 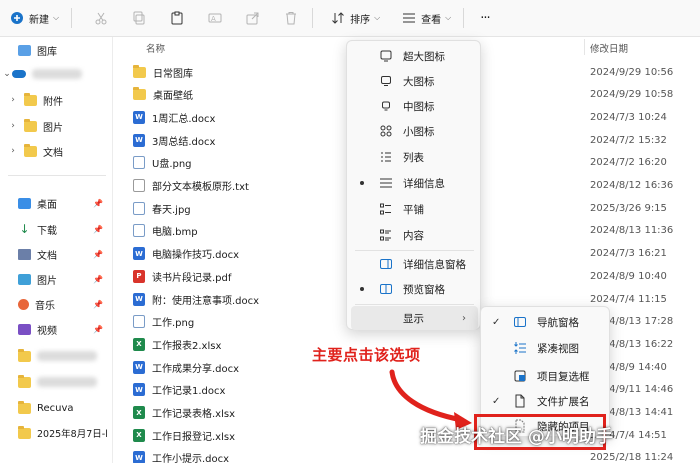 What do you see at coordinates (194, 414) in the screenshot?
I see `file-name: 工作记录表格.xlsx` at bounding box center [194, 414].